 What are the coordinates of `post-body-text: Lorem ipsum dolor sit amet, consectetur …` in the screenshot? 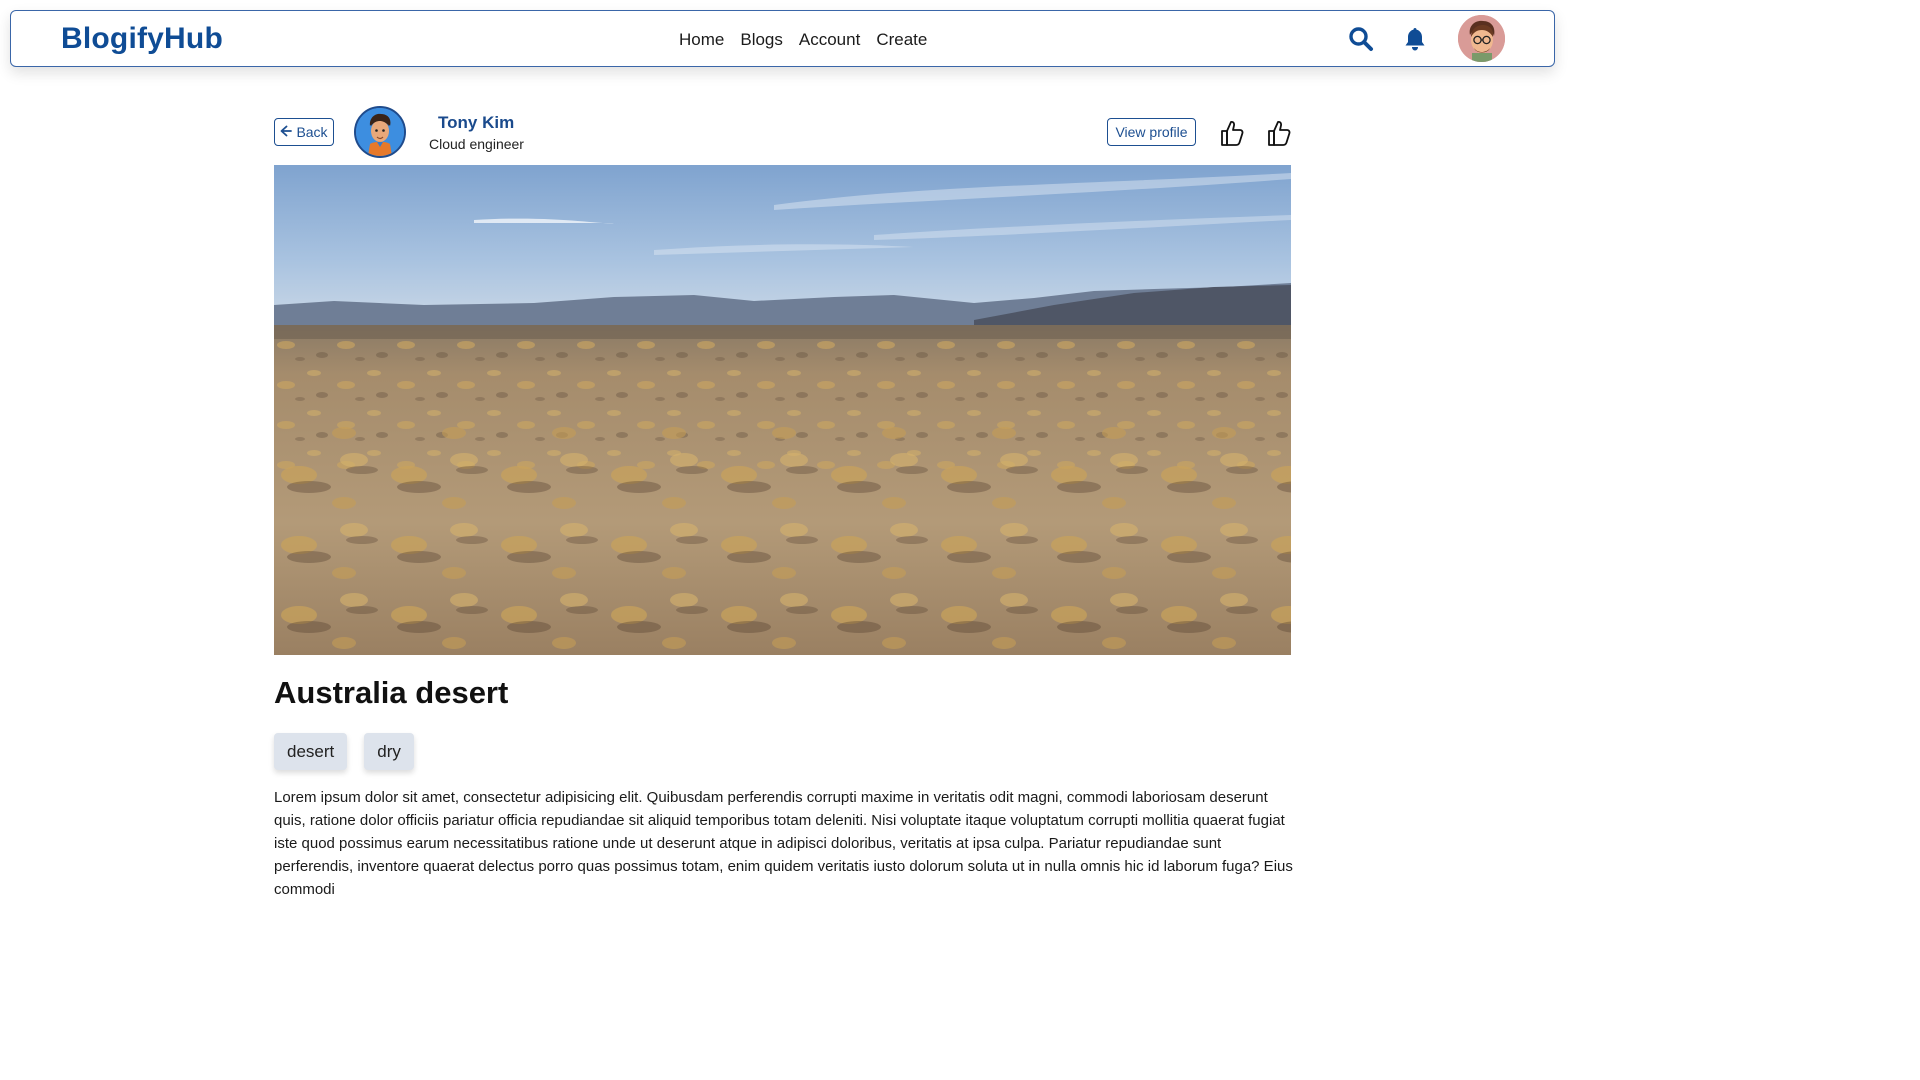 It's located at (783, 843).